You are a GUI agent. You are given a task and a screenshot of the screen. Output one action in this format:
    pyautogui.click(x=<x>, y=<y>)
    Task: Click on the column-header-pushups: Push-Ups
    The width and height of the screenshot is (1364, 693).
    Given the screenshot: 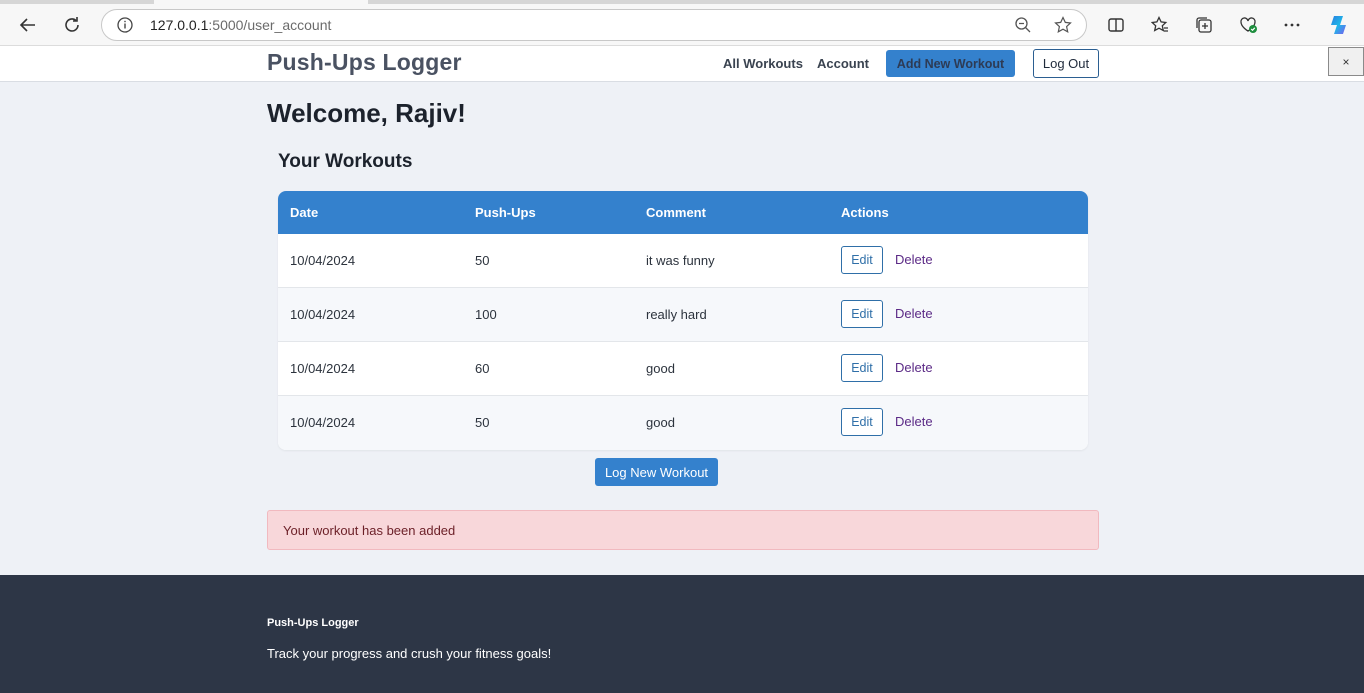 What is the action you would take?
    pyautogui.click(x=505, y=212)
    